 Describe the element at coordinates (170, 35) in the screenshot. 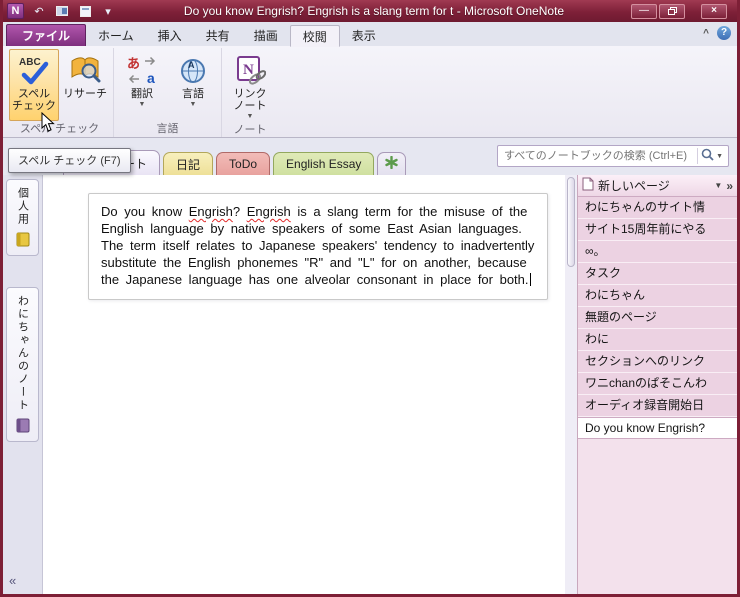

I see `tab-insert: 挿入` at that location.